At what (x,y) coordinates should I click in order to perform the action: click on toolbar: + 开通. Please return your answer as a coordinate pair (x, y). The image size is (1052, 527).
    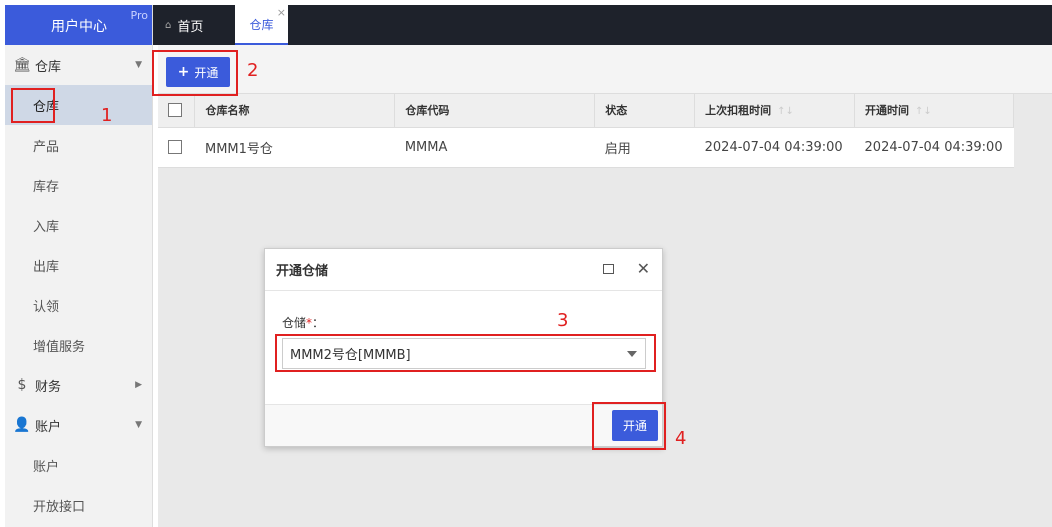
    Looking at the image, I should click on (605, 69).